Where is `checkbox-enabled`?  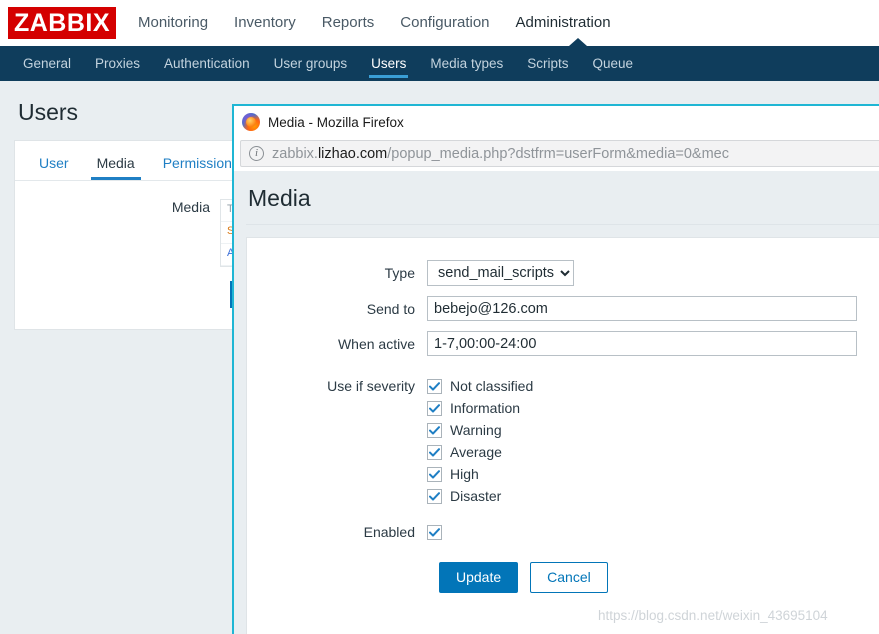
checkbox-enabled is located at coordinates (434, 532).